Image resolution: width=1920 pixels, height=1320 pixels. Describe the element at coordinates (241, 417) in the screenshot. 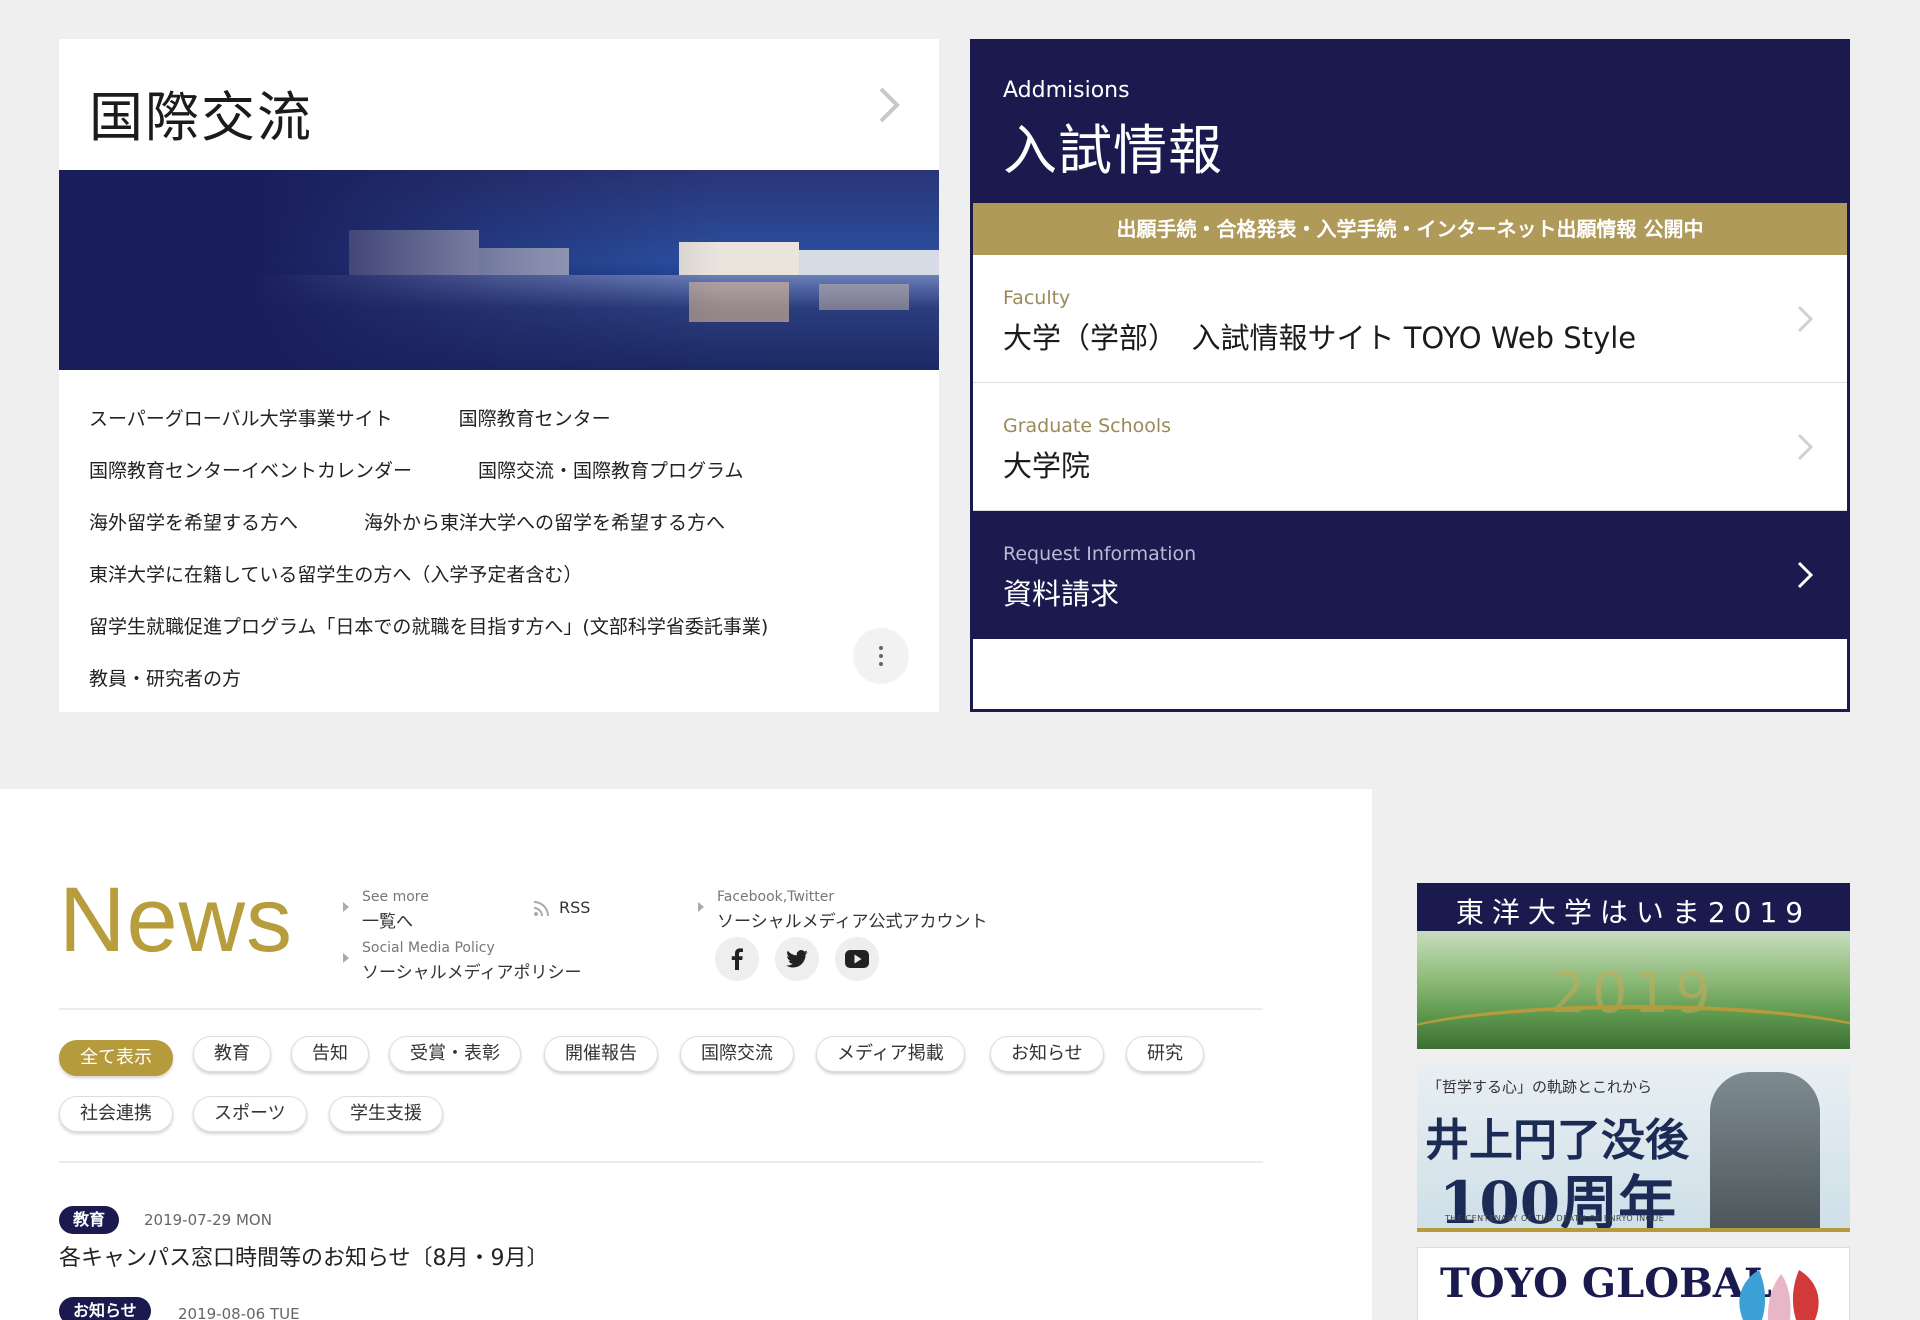

I see `link-sgu-site: スーパーグローバル大学事業サイト` at that location.